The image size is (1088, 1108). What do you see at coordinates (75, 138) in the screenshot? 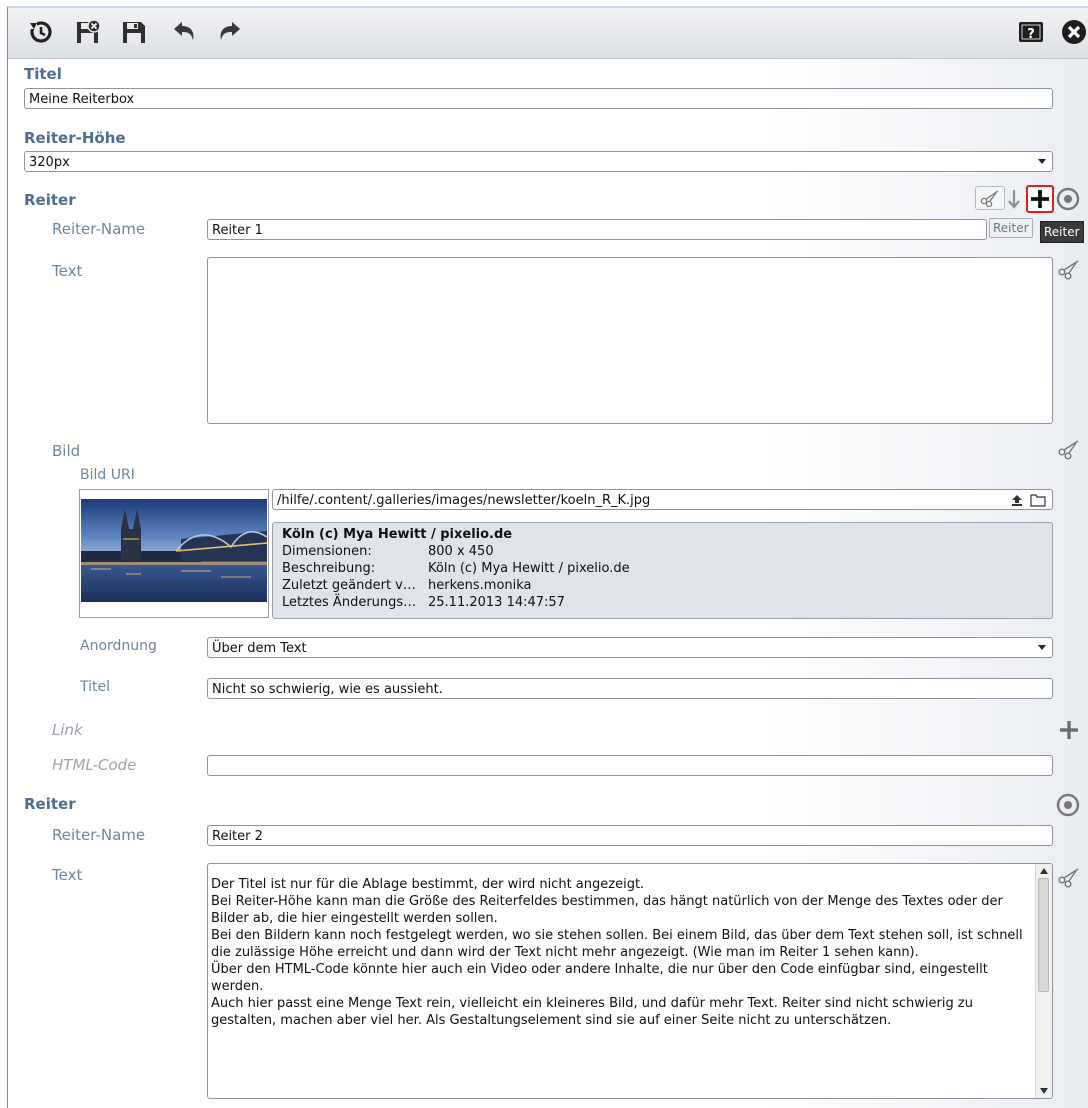
I see `reiter-hoehe-label: Reiter-Höhe` at bounding box center [75, 138].